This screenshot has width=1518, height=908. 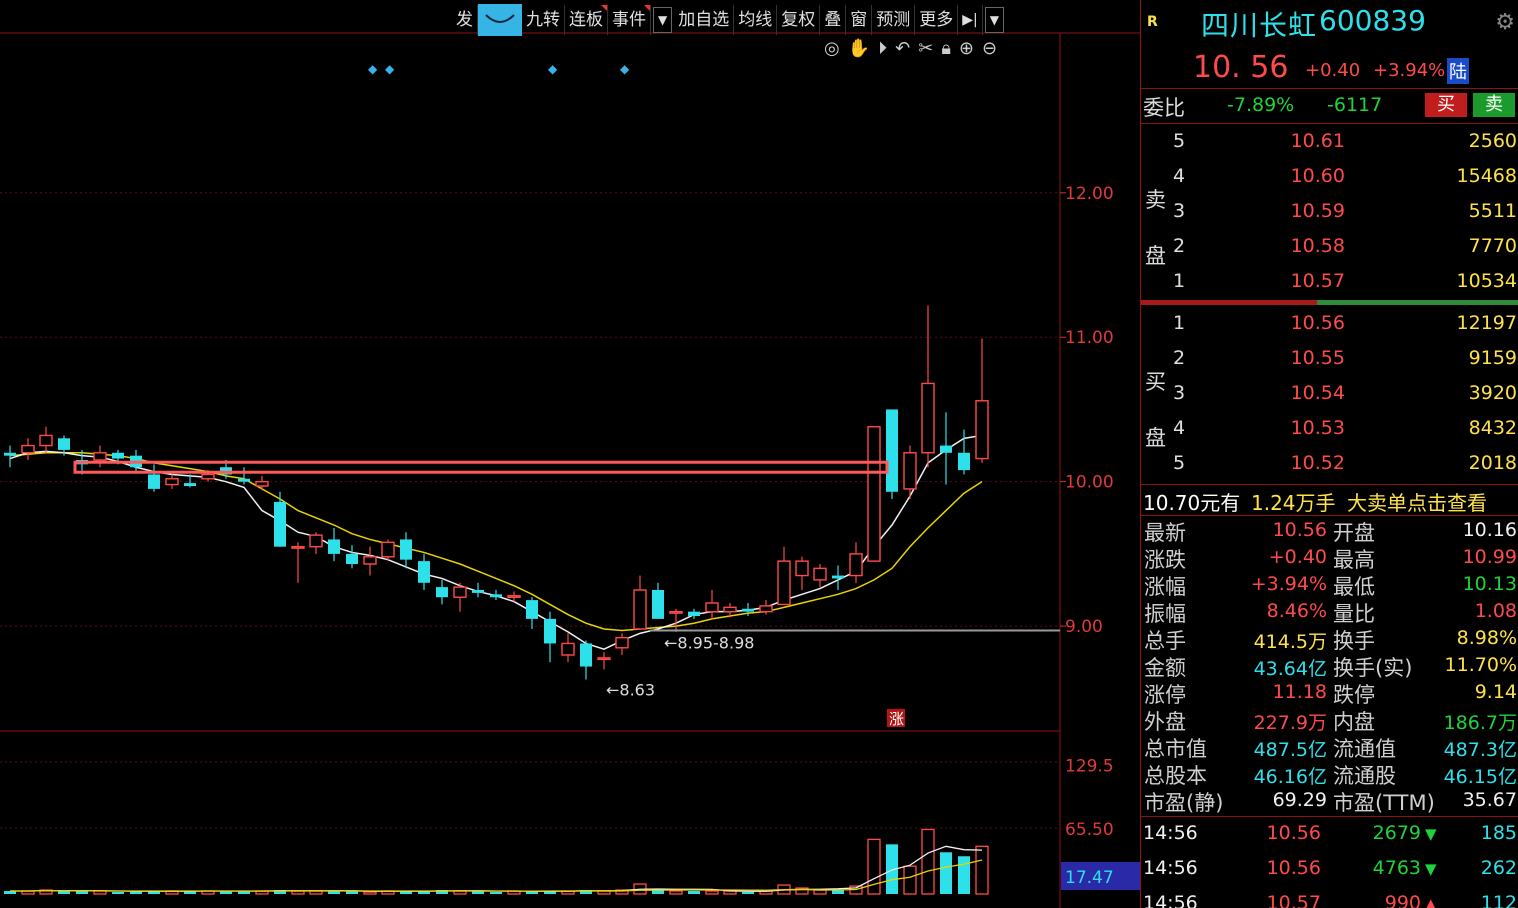 What do you see at coordinates (481, 467) in the screenshot?
I see `resistance-box` at bounding box center [481, 467].